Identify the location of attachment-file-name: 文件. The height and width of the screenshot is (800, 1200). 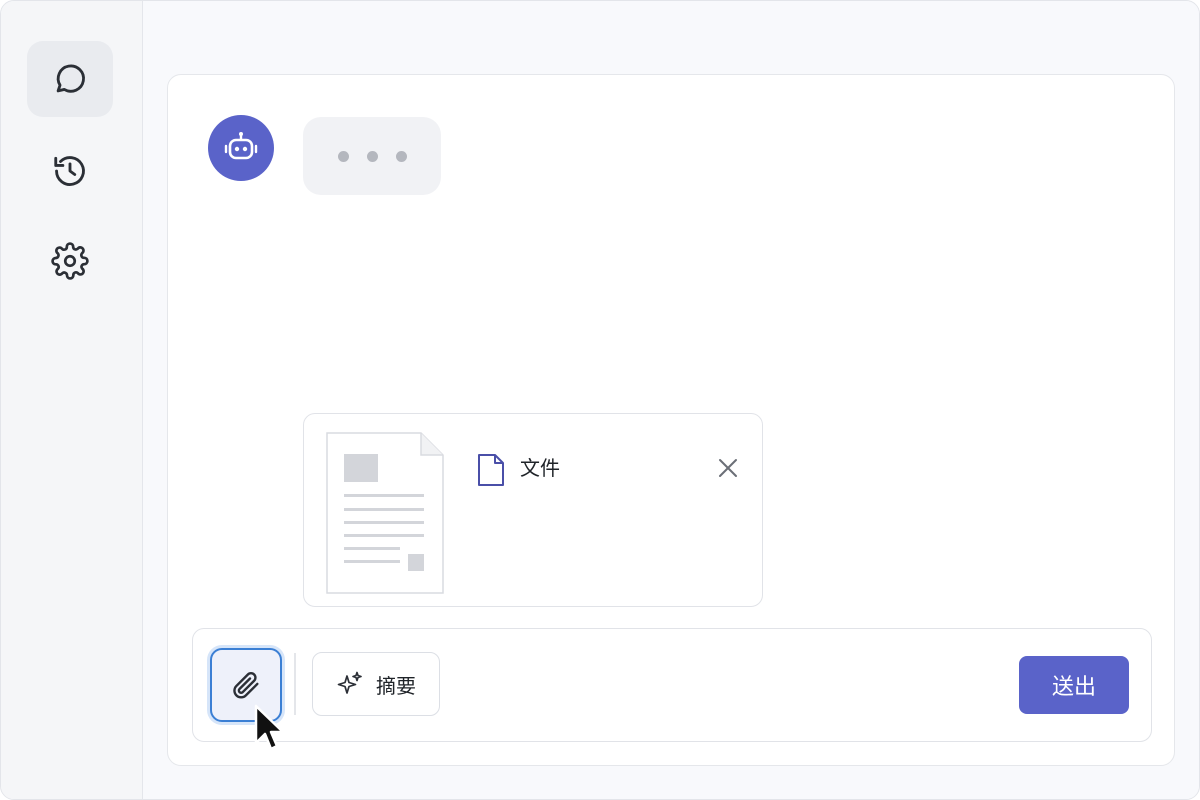
(540, 468).